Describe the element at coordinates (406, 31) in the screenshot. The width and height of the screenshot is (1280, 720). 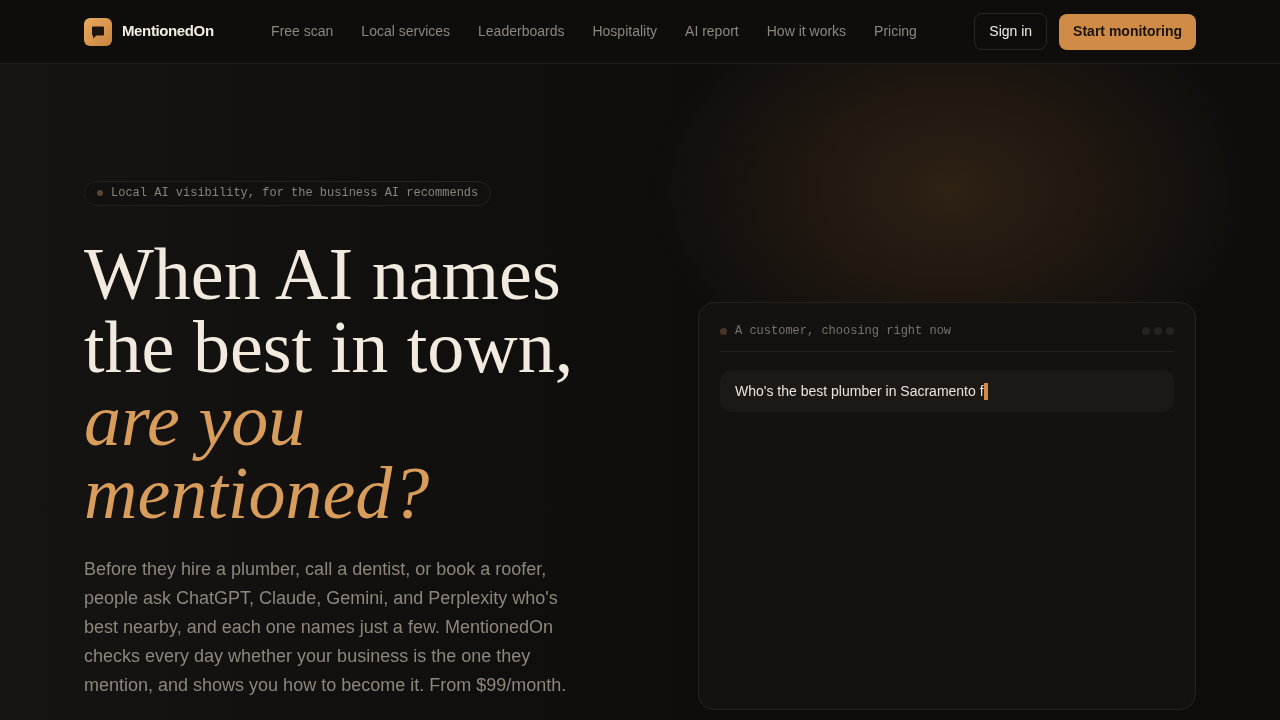
I see `nav-link: Local services` at that location.